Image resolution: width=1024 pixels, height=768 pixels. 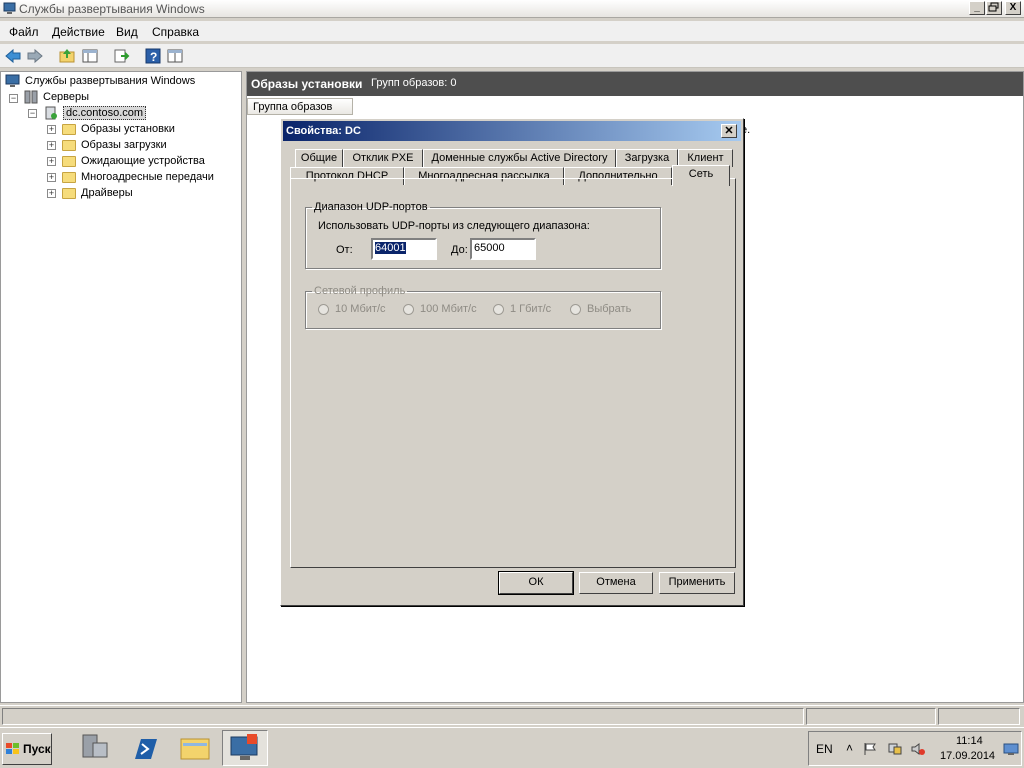 What do you see at coordinates (143, 161) in the screenshot?
I see `tree-pending-devices-label: Ожидающие устройства` at bounding box center [143, 161].